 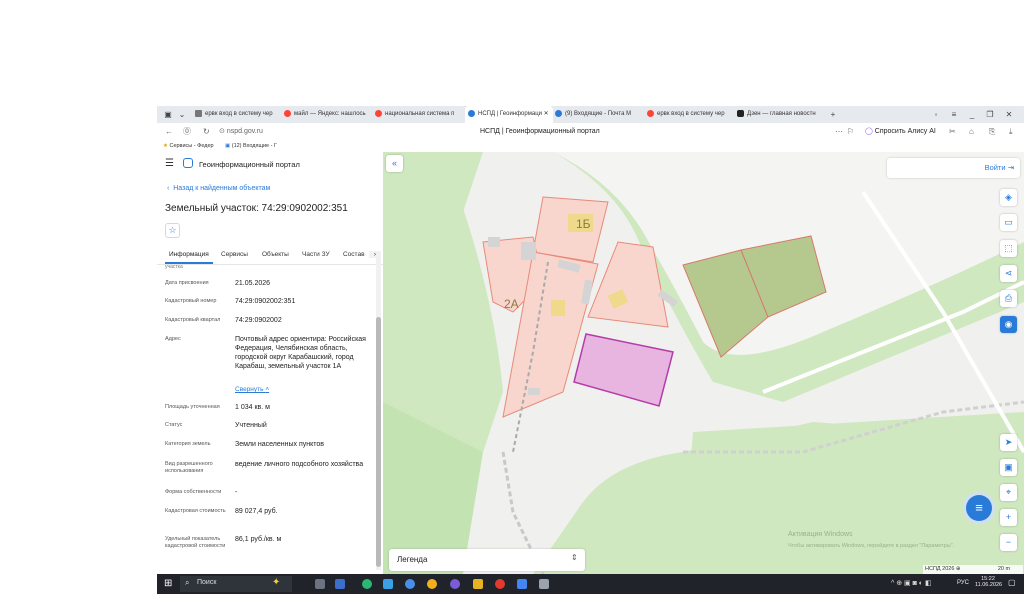 I want to click on chevron-down-icon: ⌄, so click(x=182, y=114).